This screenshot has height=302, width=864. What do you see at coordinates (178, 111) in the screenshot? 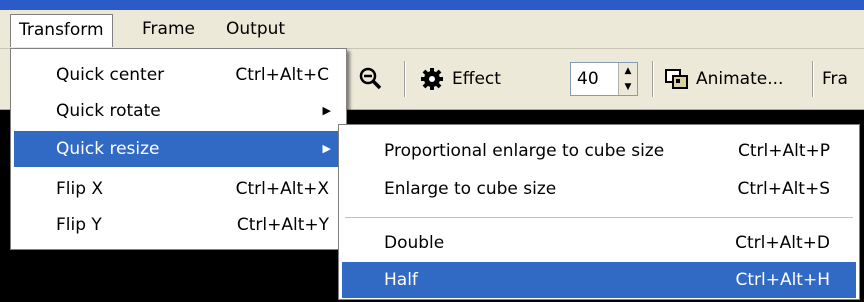
I see `menu-item-quick-rotate: Quick rotate ▶` at bounding box center [178, 111].